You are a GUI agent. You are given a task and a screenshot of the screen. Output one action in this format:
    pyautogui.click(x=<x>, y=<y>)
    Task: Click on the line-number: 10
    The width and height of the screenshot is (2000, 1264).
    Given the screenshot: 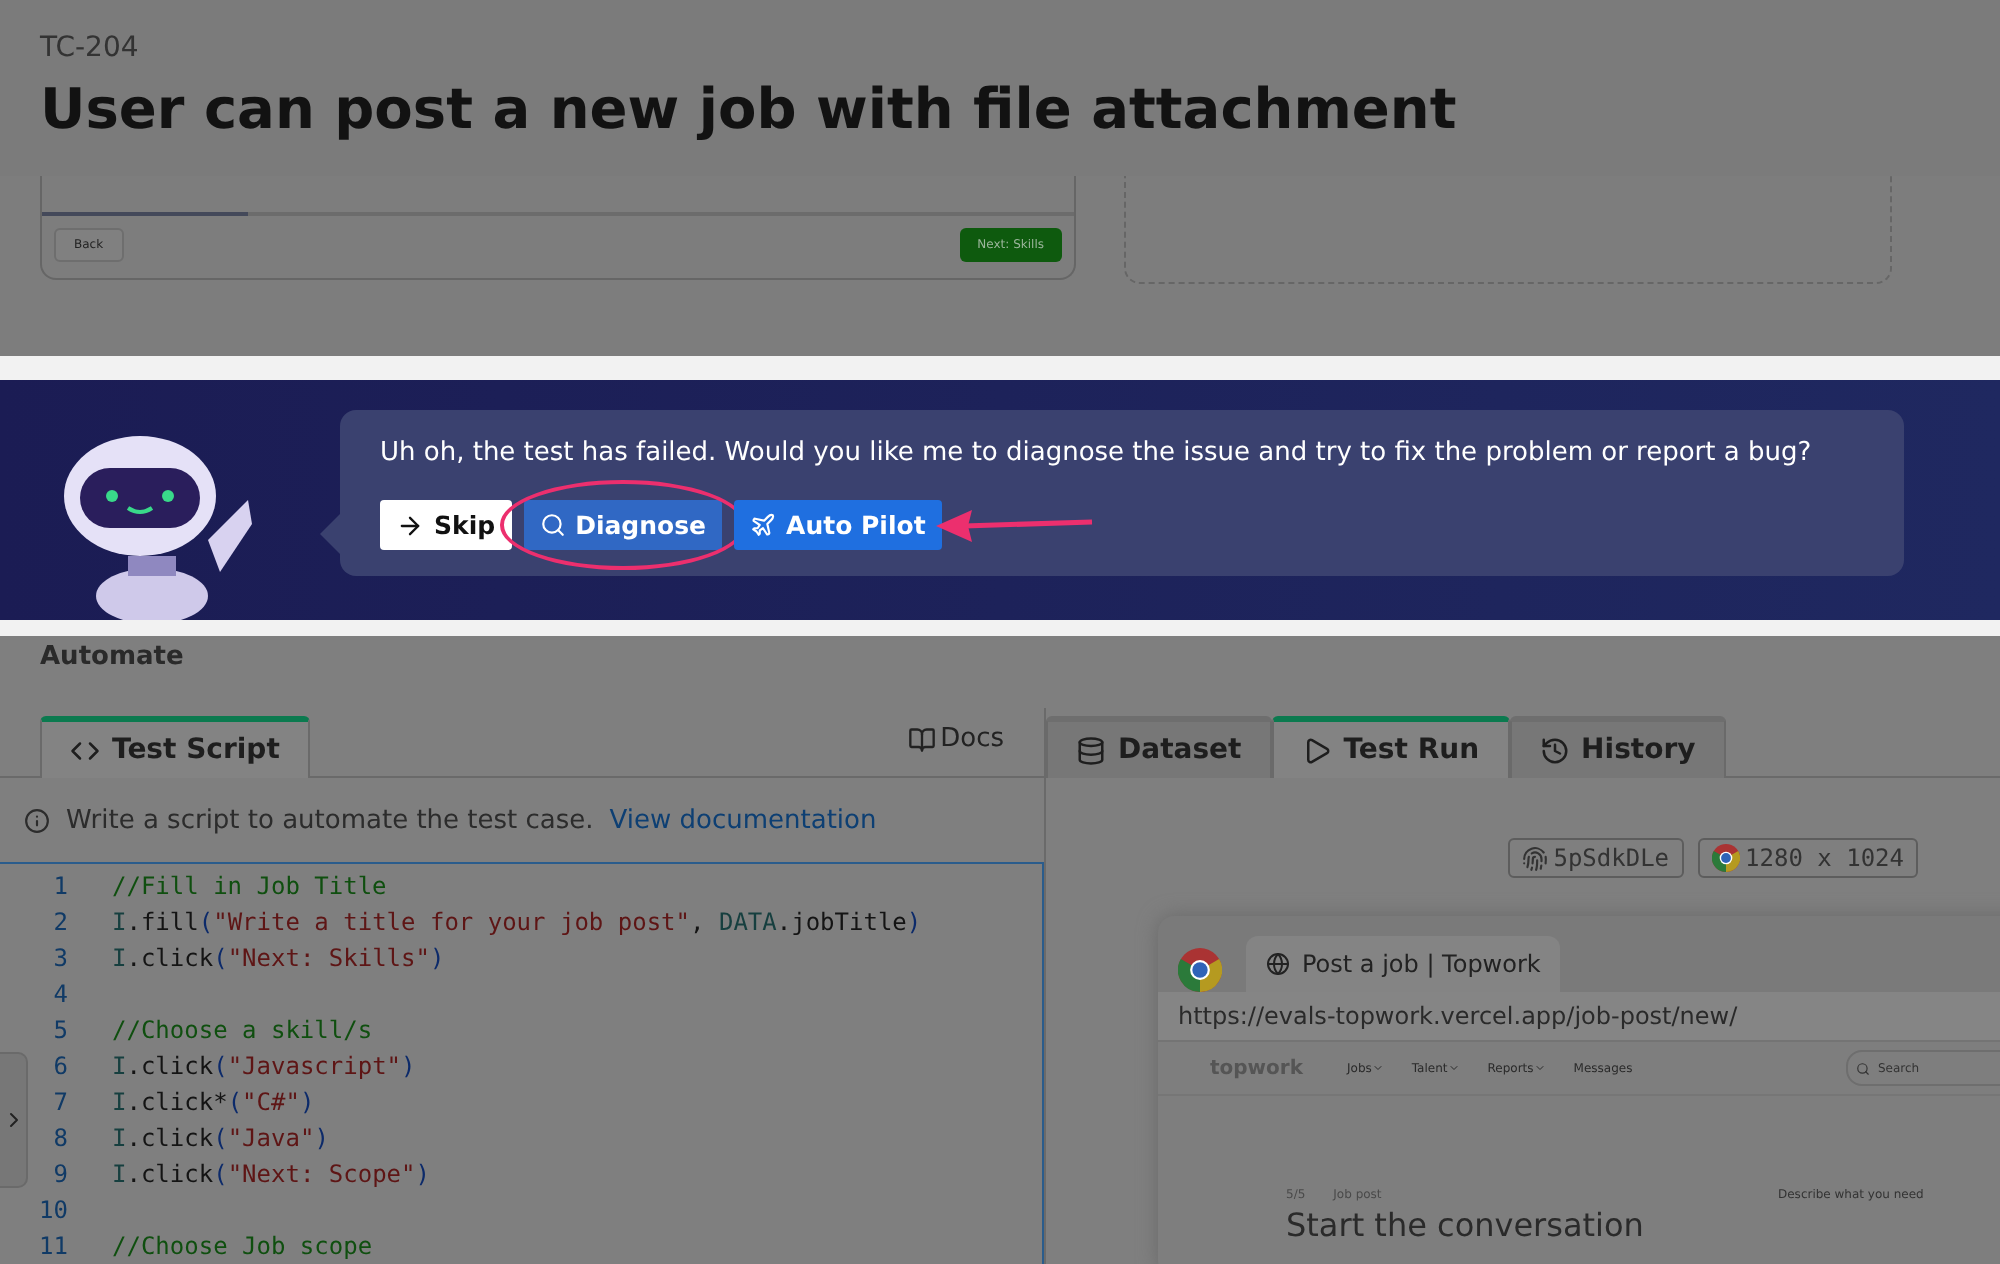 What is the action you would take?
    pyautogui.click(x=53, y=1210)
    